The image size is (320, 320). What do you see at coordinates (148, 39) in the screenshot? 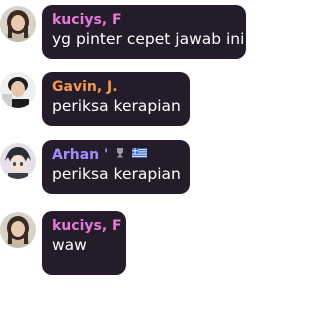
I see `message-text: yg pinter cepet jawab ini` at bounding box center [148, 39].